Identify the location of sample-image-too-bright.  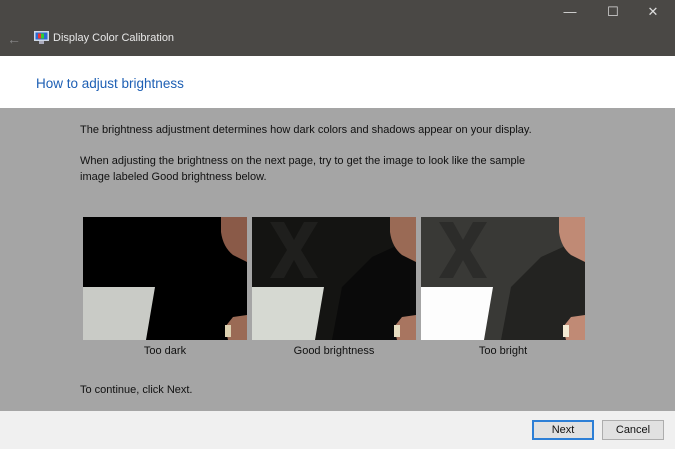
(503, 278).